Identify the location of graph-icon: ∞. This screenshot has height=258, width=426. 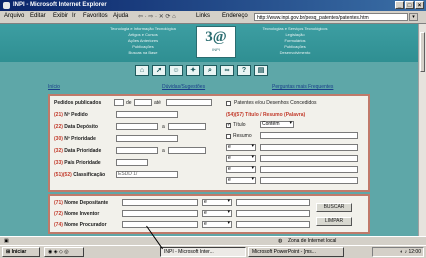
(227, 70).